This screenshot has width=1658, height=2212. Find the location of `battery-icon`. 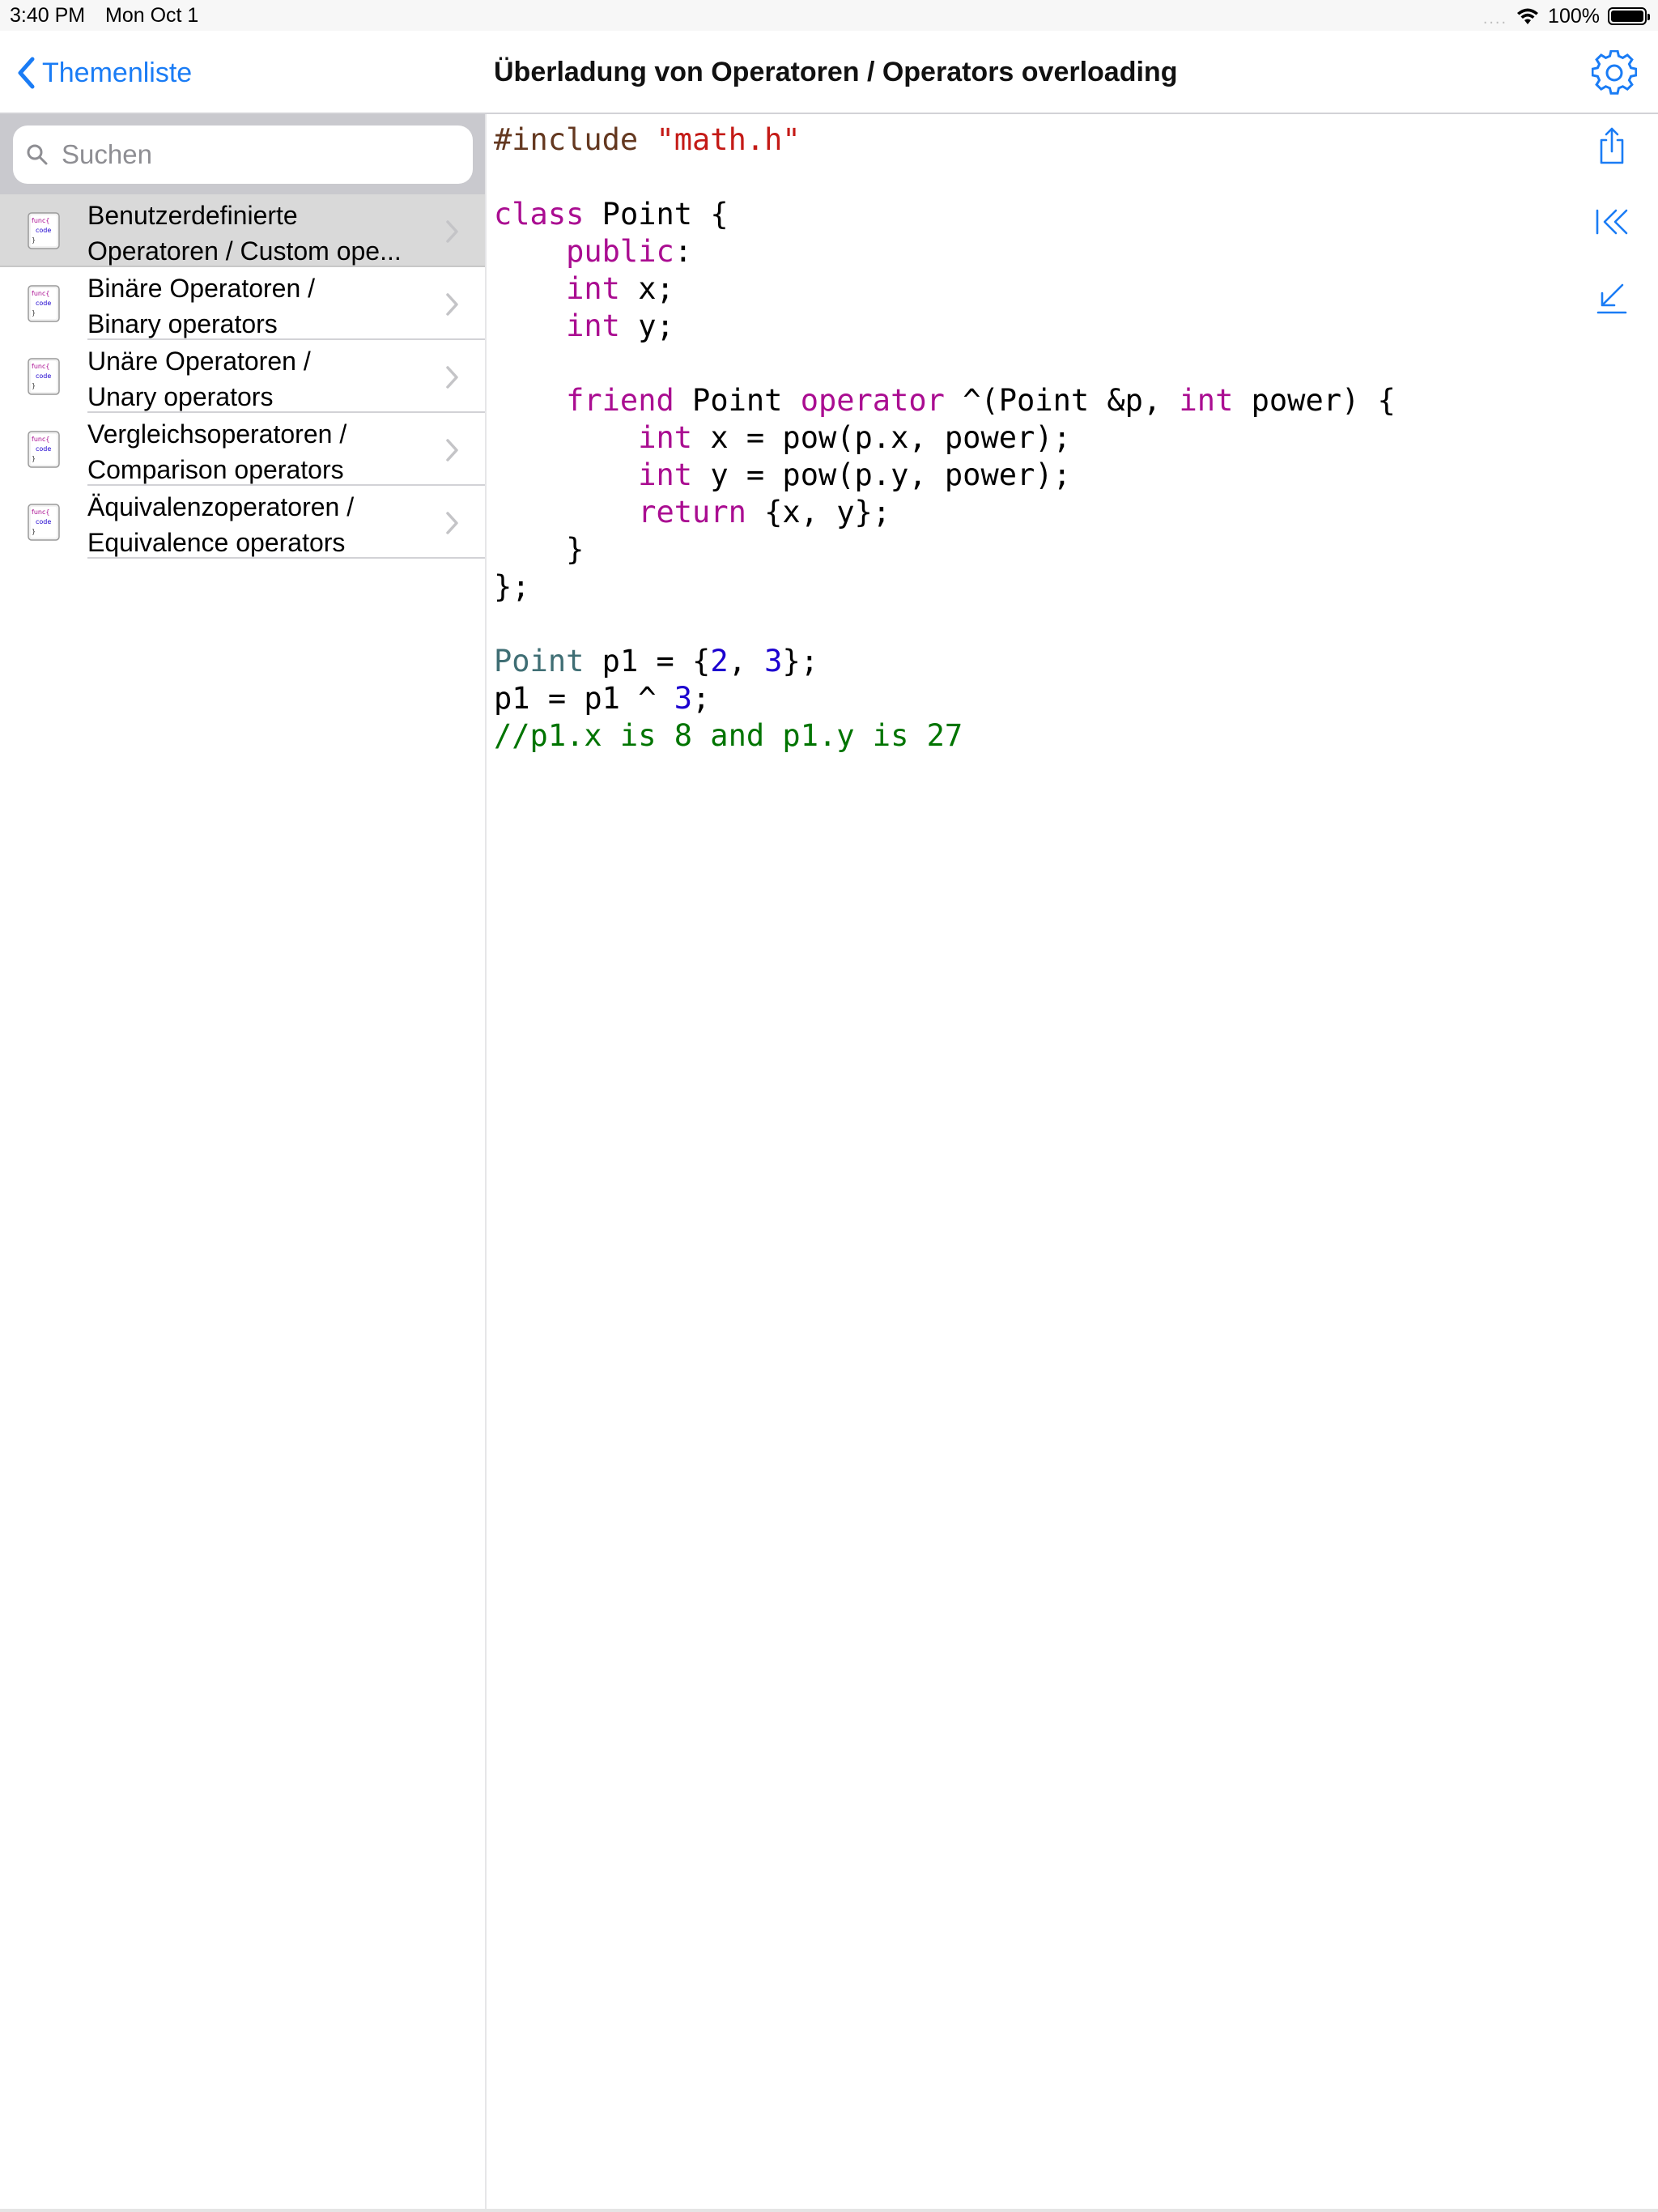

battery-icon is located at coordinates (1629, 16).